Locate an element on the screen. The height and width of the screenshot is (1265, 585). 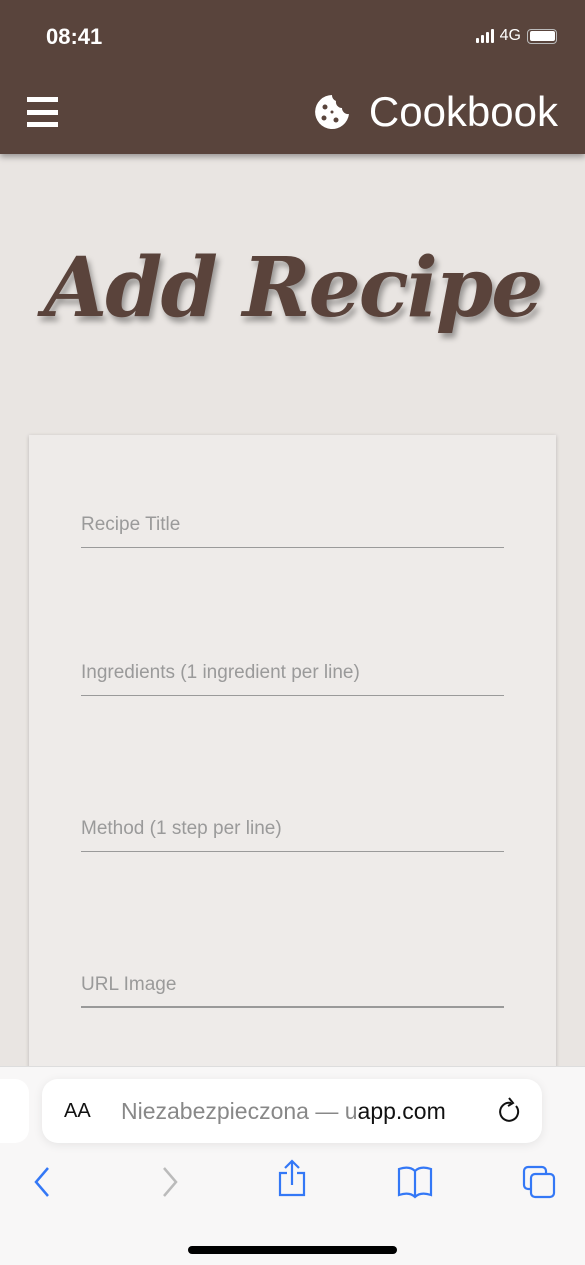
hamburger-icon is located at coordinates (42, 112).